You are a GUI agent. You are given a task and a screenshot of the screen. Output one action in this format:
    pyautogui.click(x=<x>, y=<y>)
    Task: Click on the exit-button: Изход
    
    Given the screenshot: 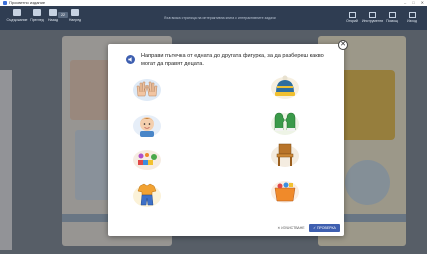 What is the action you would take?
    pyautogui.click(x=412, y=17)
    